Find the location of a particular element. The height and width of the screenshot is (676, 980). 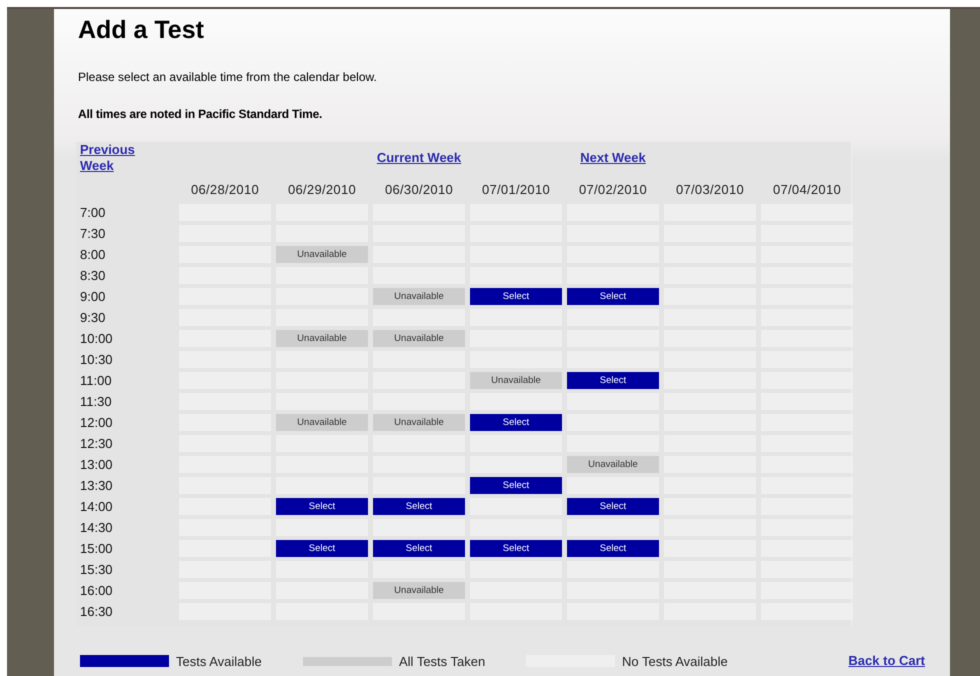

legend-label: No Tests Available is located at coordinates (675, 661).